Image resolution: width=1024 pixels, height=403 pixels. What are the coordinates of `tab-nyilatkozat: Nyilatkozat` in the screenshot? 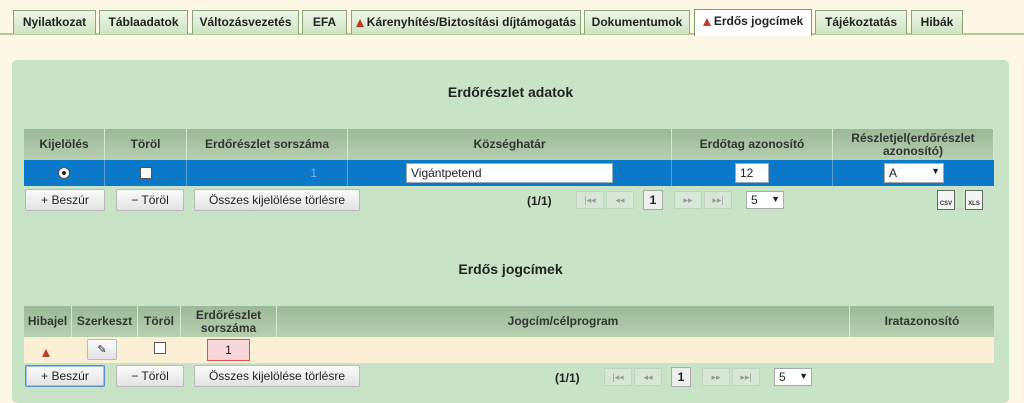 It's located at (54, 22).